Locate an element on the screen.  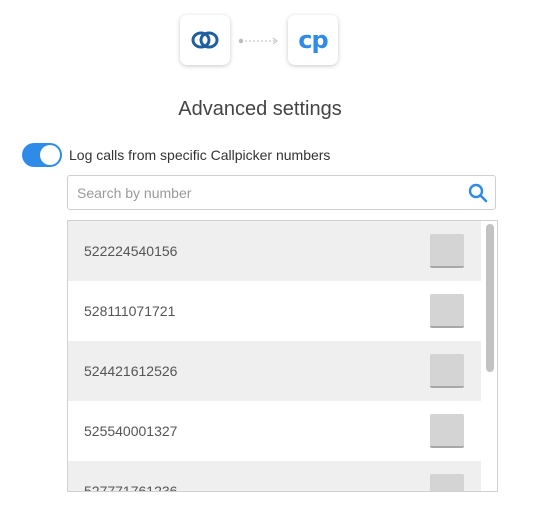
list-scrollbar is located at coordinates (490, 298).